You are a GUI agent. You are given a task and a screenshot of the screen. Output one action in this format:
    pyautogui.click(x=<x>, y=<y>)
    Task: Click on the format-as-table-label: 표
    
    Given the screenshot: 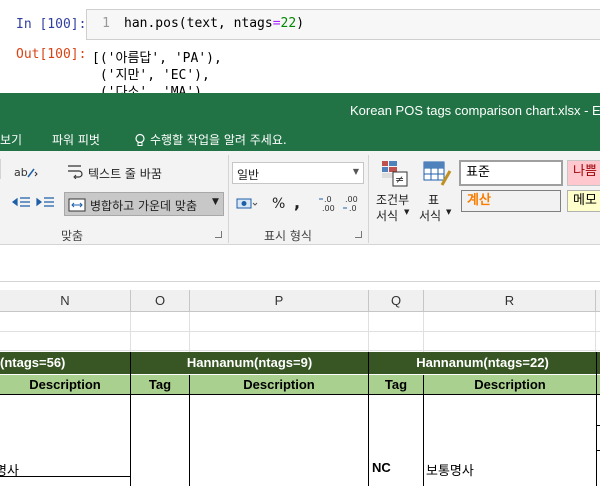 What is the action you would take?
    pyautogui.click(x=433, y=199)
    